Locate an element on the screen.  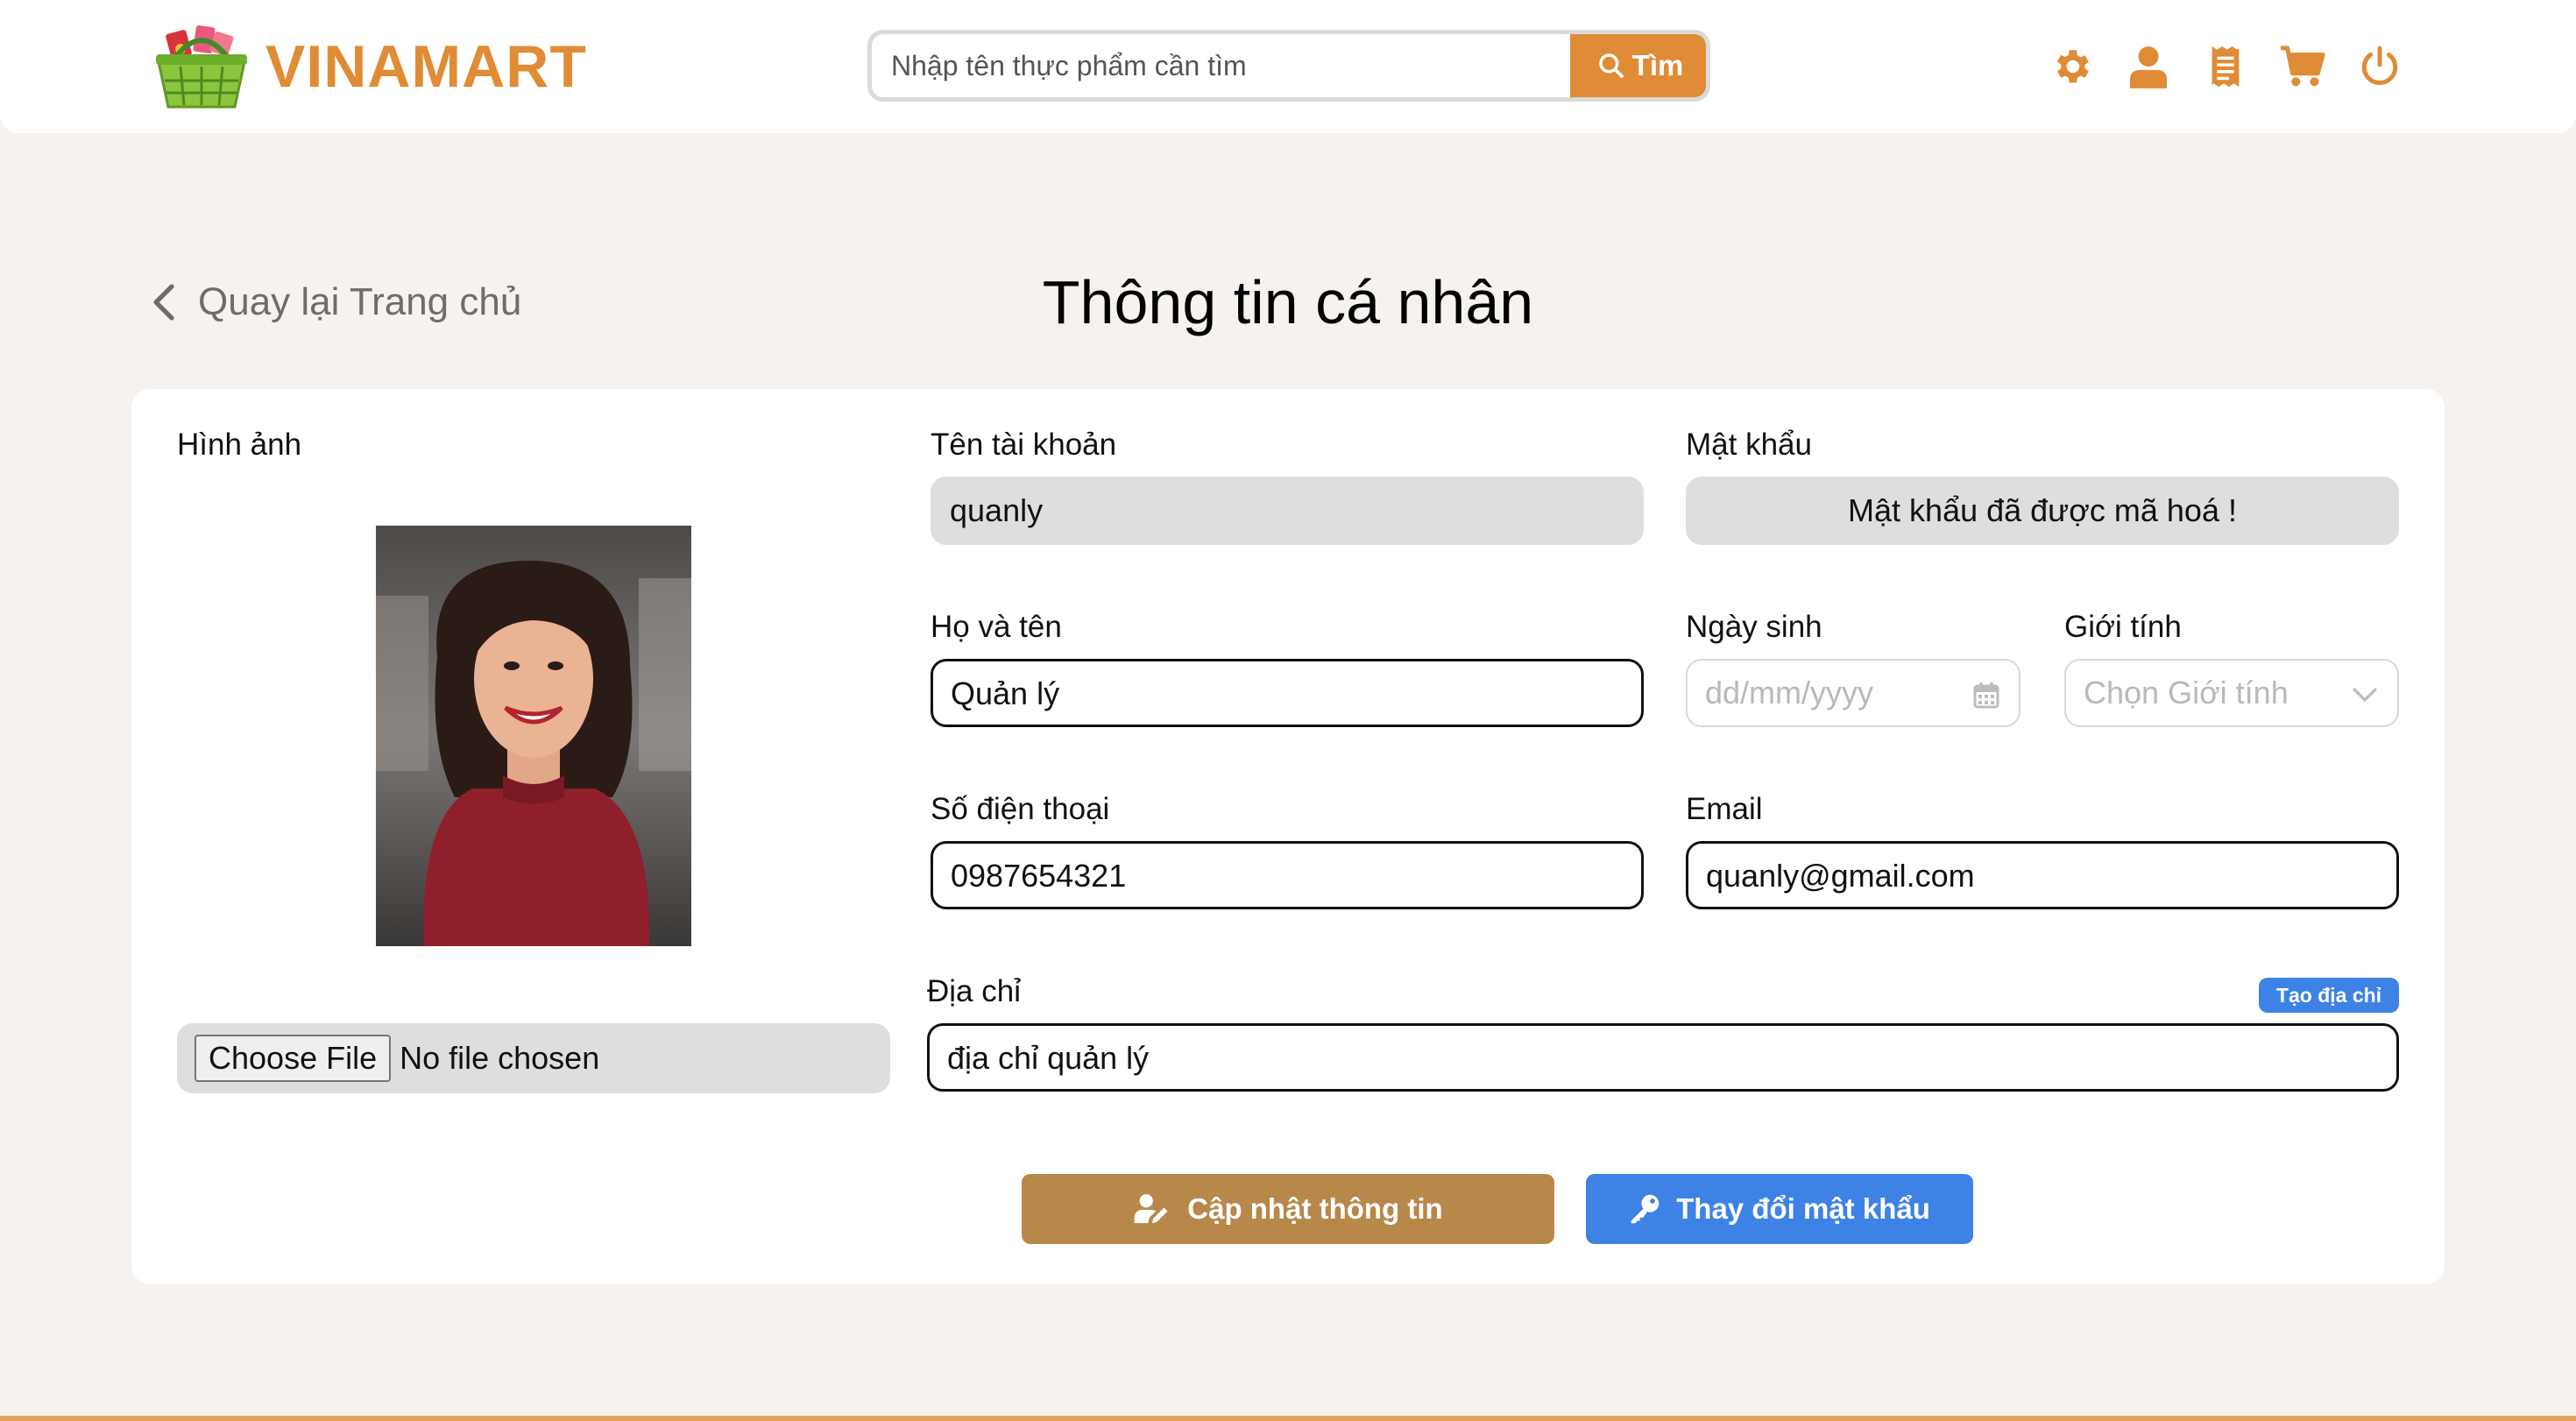
user-edit-icon is located at coordinates (1151, 1209).